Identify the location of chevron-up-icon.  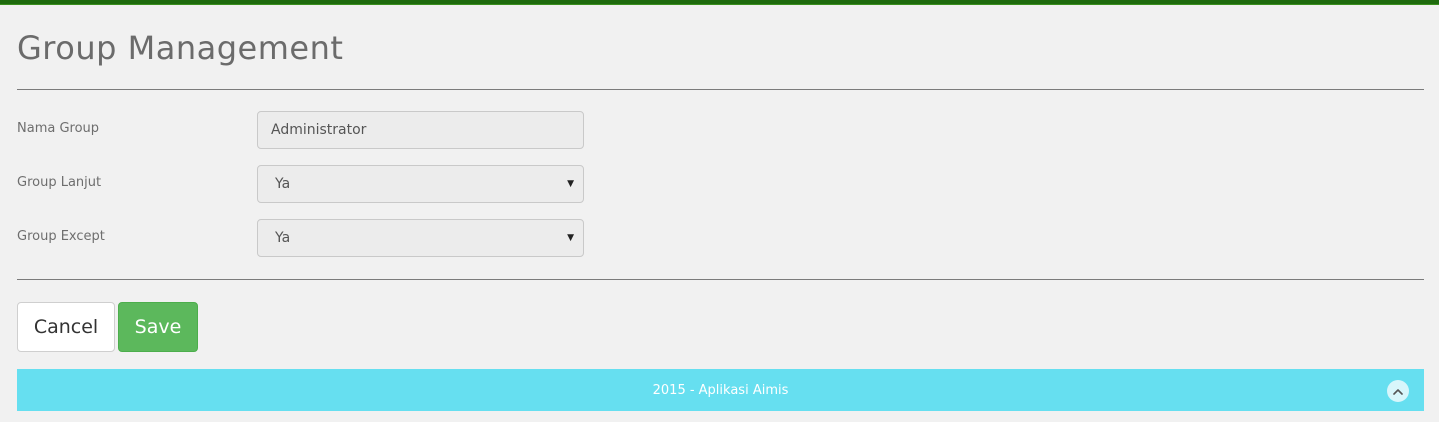
(1398, 391).